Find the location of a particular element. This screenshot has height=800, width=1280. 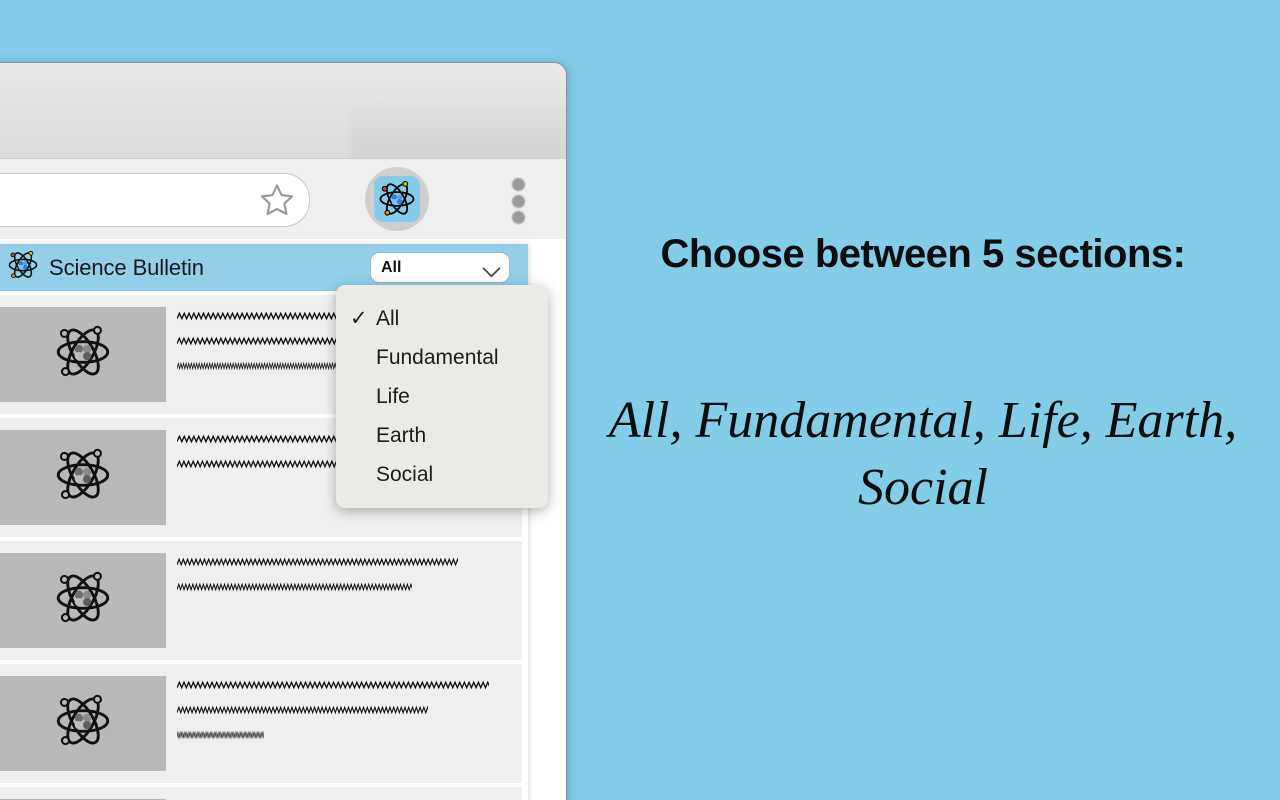

menu-item-life: Life is located at coordinates (442, 396).